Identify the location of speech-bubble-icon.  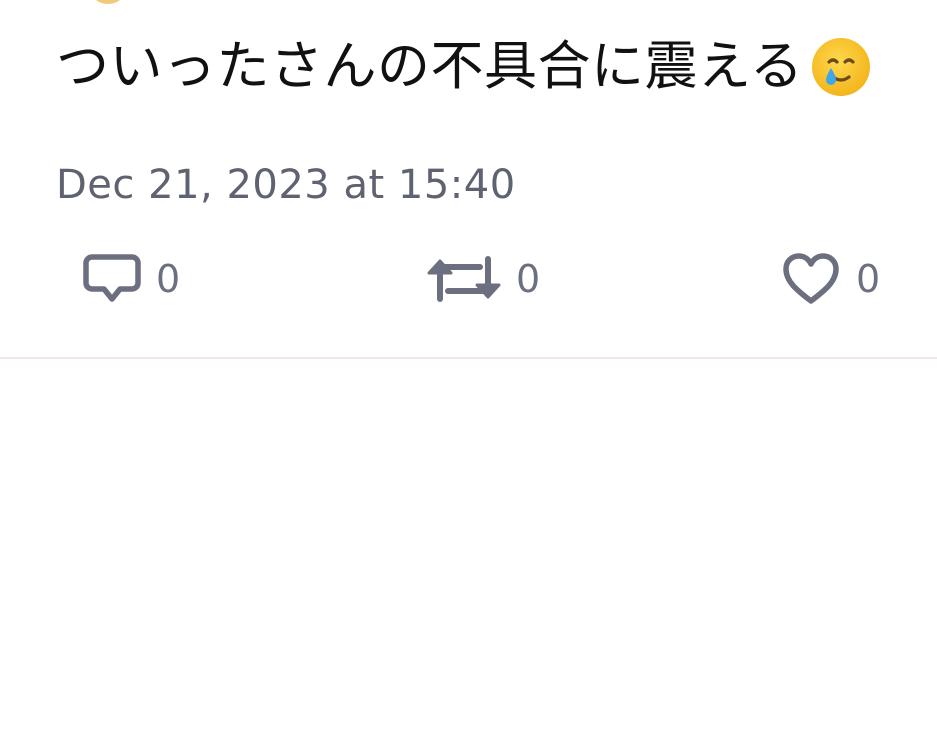
(112, 278).